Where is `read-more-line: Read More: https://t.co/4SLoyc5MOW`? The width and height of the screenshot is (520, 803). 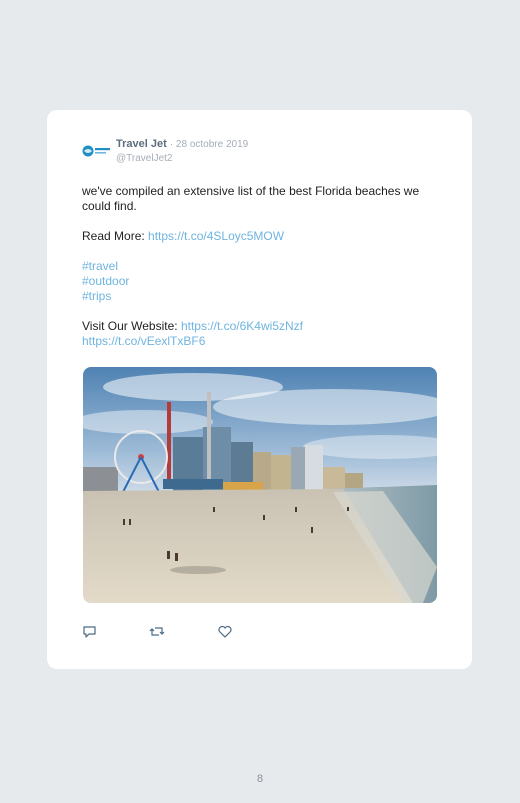 read-more-line: Read More: https://t.co/4SLoyc5MOW is located at coordinates (262, 236).